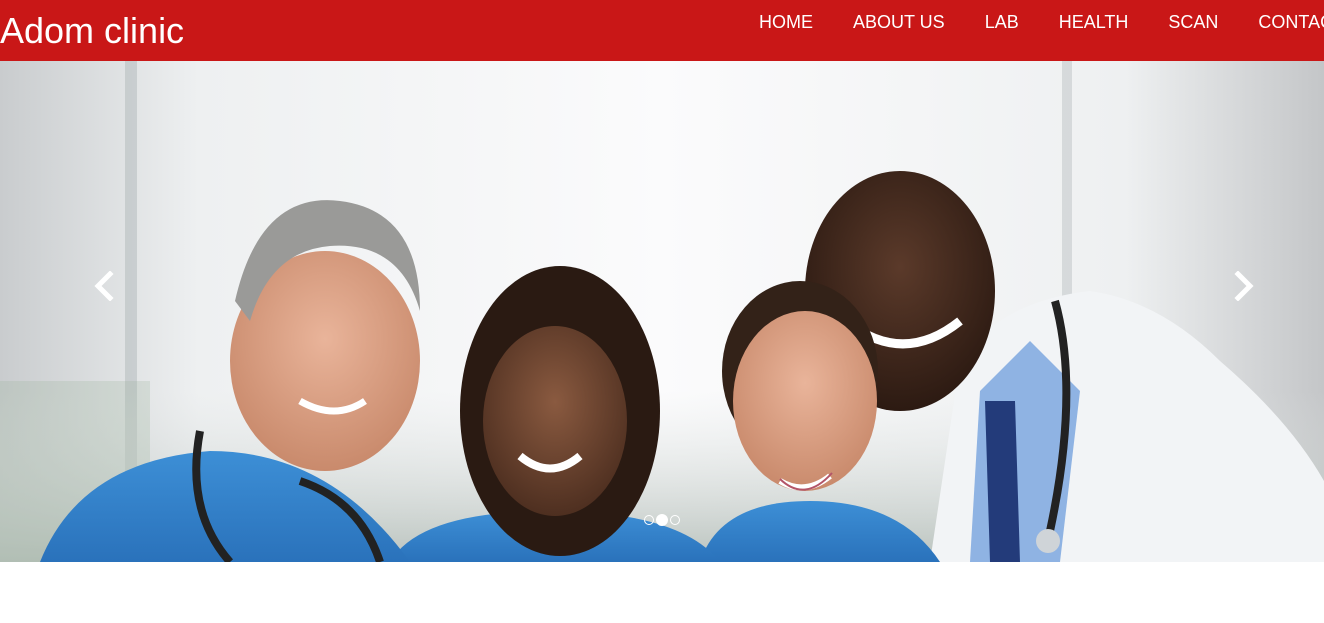  What do you see at coordinates (1094, 22) in the screenshot?
I see `nav-link-health: HEALTH` at bounding box center [1094, 22].